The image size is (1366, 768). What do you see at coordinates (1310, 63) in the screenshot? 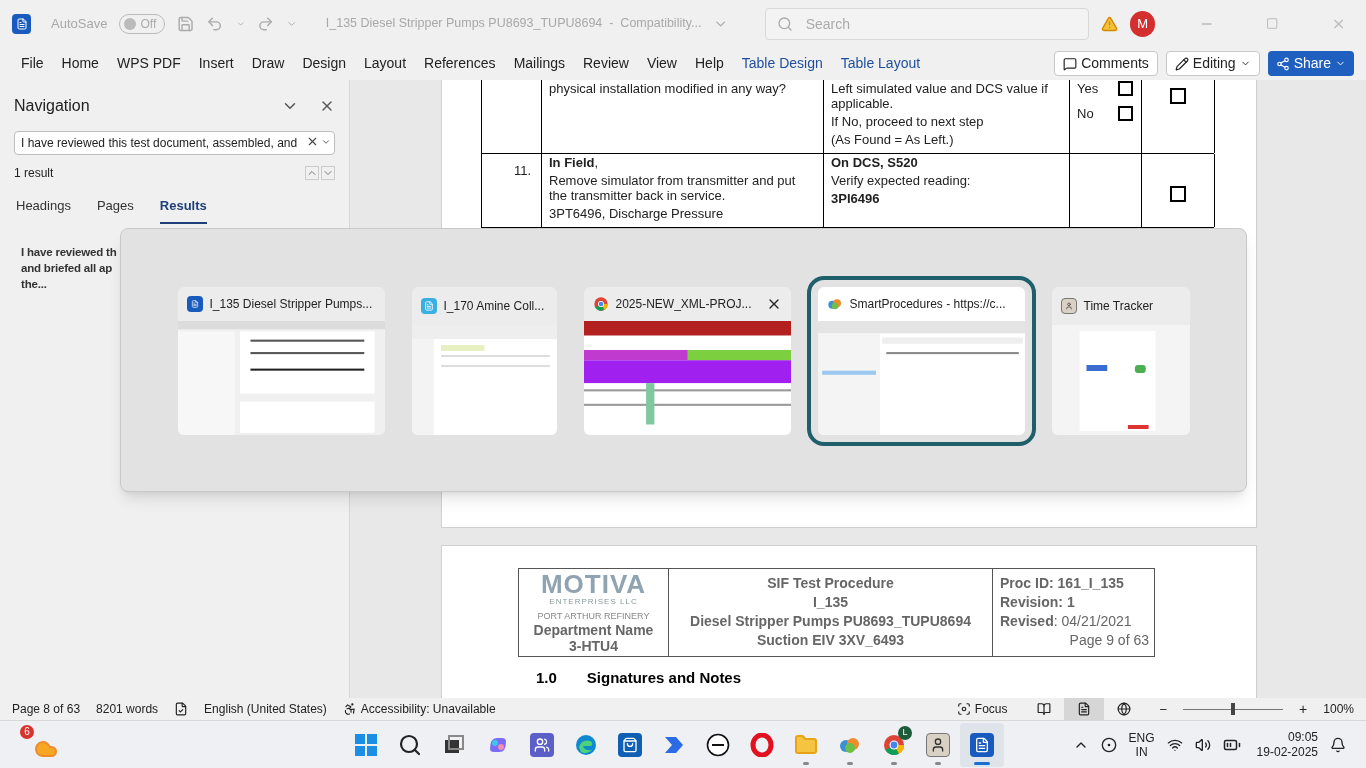
I see `share-button: Share` at bounding box center [1310, 63].